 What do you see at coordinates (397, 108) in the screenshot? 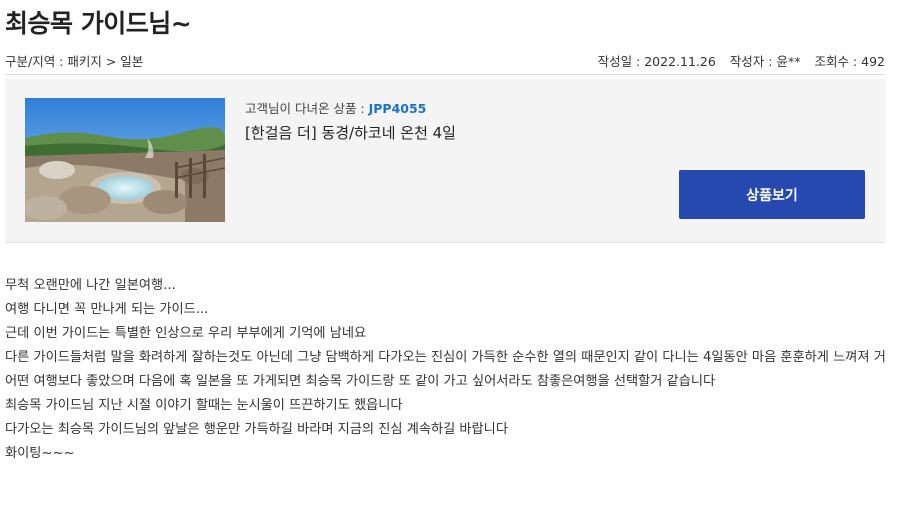
I see `product-code: JPP4055` at bounding box center [397, 108].